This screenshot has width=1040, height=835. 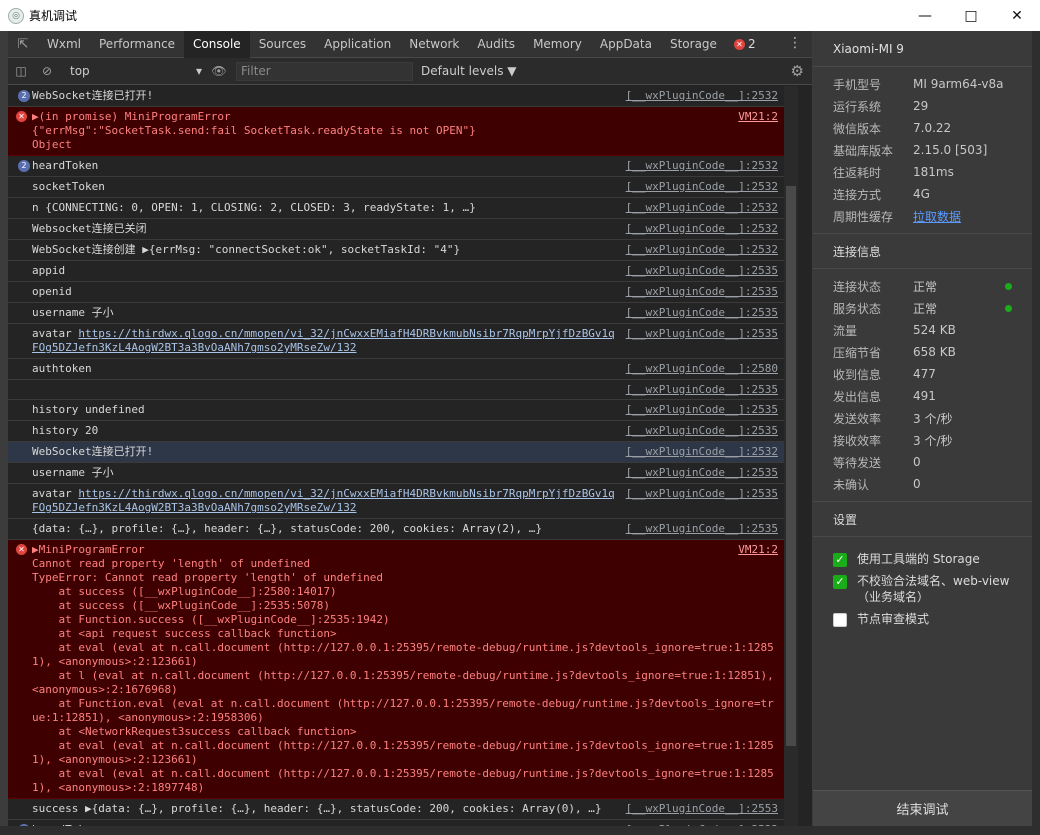 I want to click on context-select: top ▾, so click(x=136, y=71).